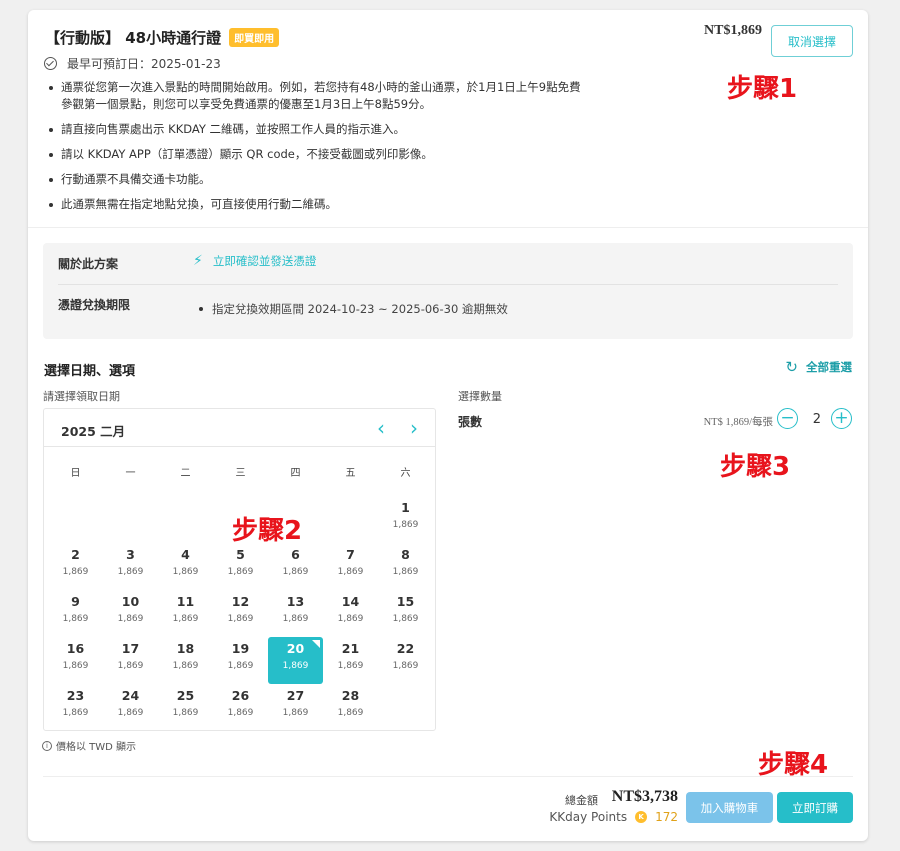 Image resolution: width=900 pixels, height=851 pixels. Describe the element at coordinates (581, 800) in the screenshot. I see `total-label: 總金額` at that location.